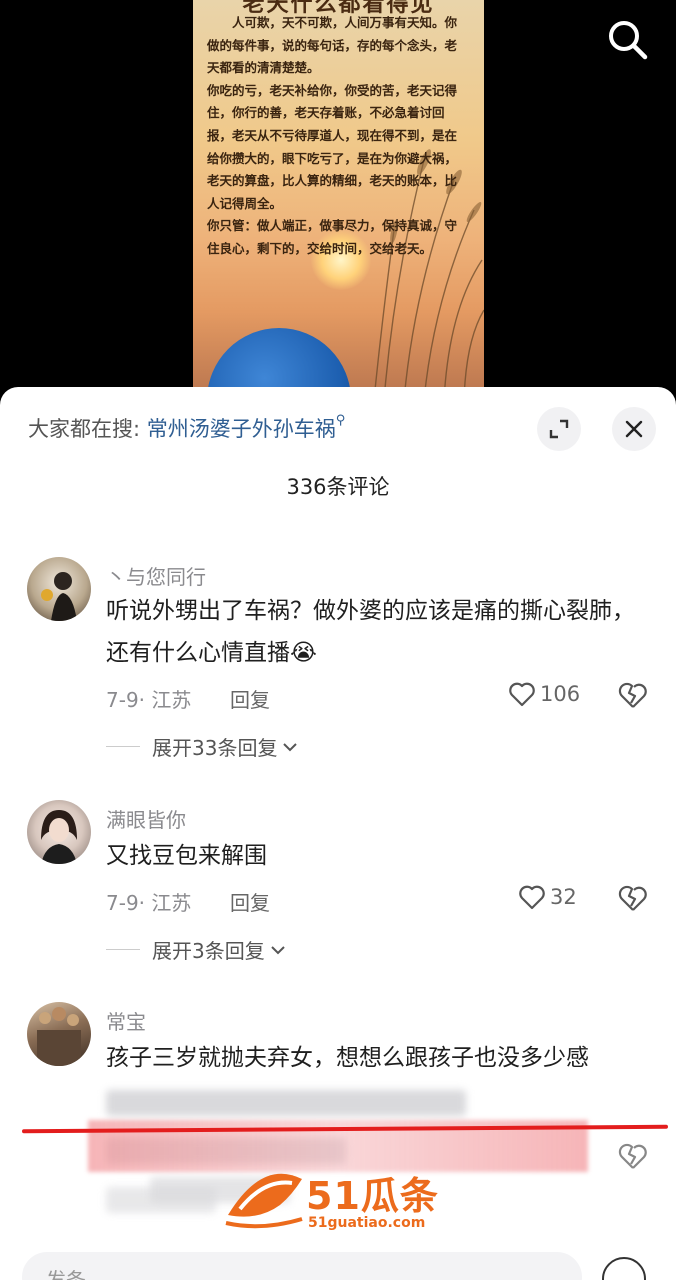 The width and height of the screenshot is (676, 1280). I want to click on expand-replies-label: 展开3条回复, so click(208, 951).